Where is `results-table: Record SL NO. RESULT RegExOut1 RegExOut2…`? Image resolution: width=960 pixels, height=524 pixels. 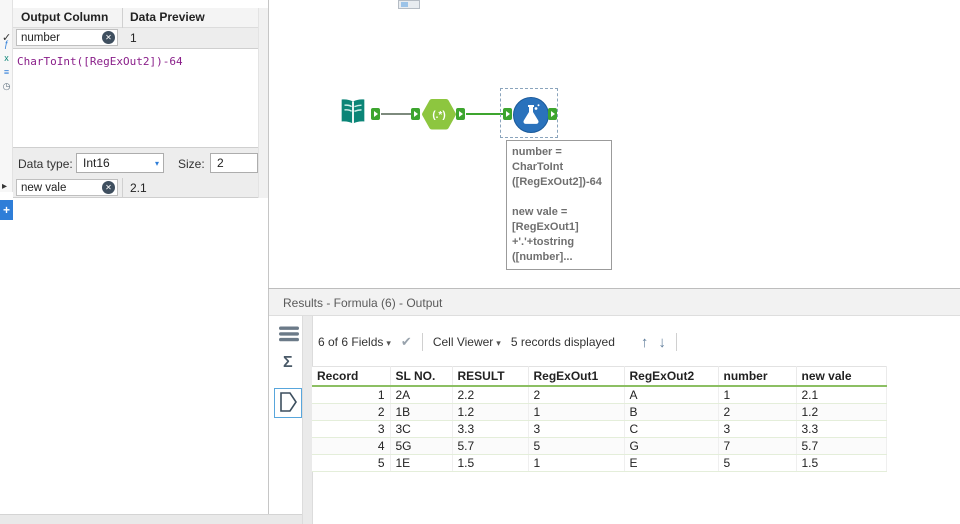 results-table: Record SL NO. RESULT RegExOut1 RegExOut2… is located at coordinates (599, 419).